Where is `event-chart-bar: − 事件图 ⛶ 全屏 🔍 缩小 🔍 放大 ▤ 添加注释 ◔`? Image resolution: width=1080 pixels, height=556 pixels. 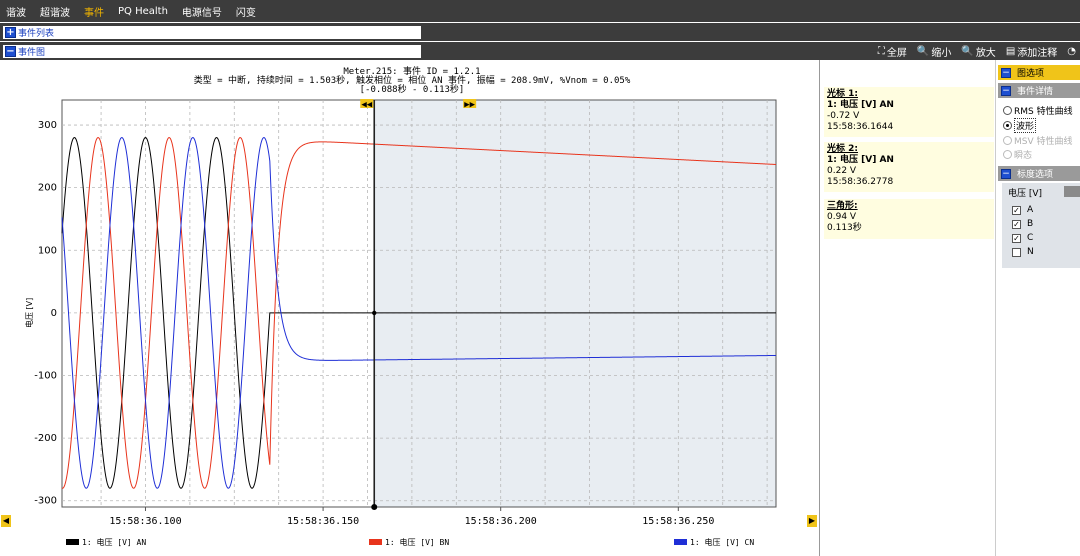
event-chart-bar: − 事件图 ⛶ 全屏 🔍 缩小 🔍 放大 ▤ 添加注释 ◔ is located at coordinates (540, 51).